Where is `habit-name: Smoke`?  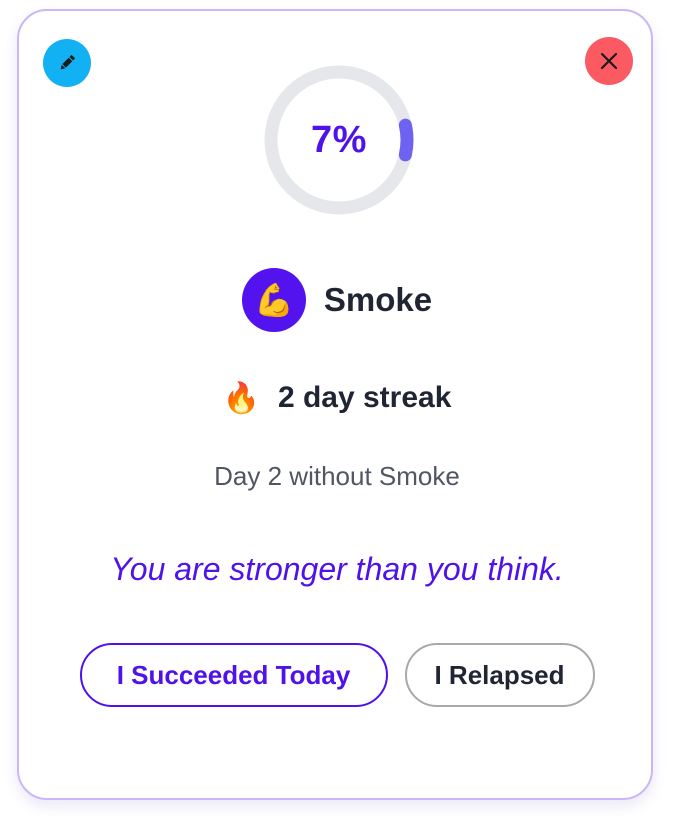
habit-name: Smoke is located at coordinates (378, 299).